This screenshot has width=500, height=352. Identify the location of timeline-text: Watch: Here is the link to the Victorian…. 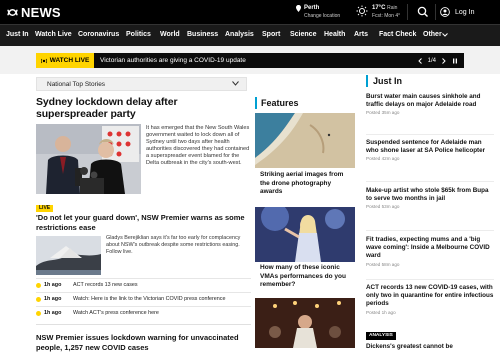
(149, 299).